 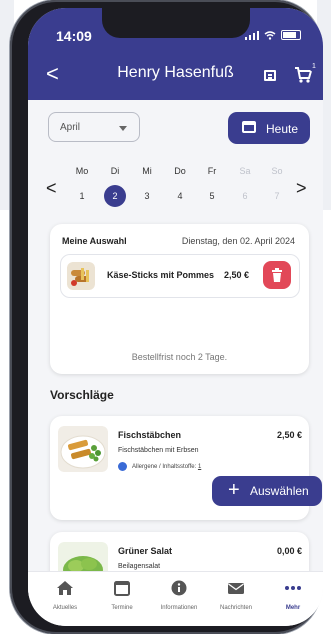 I want to click on day-4: 4, so click(x=180, y=196).